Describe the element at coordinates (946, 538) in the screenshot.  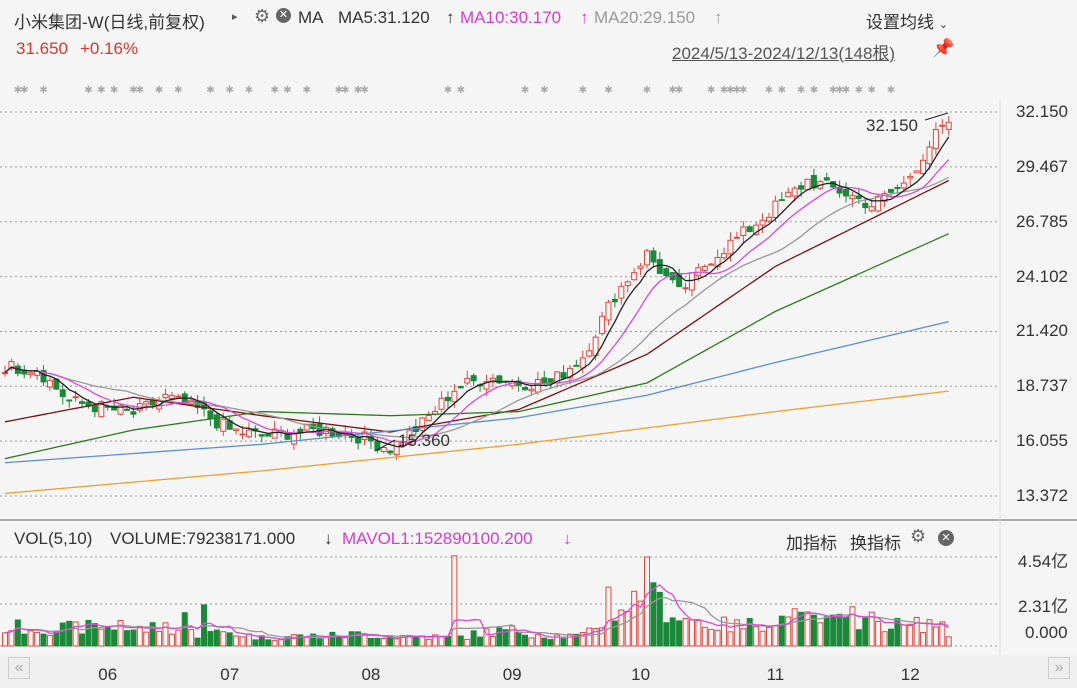
I see `close-icon: ✕` at that location.